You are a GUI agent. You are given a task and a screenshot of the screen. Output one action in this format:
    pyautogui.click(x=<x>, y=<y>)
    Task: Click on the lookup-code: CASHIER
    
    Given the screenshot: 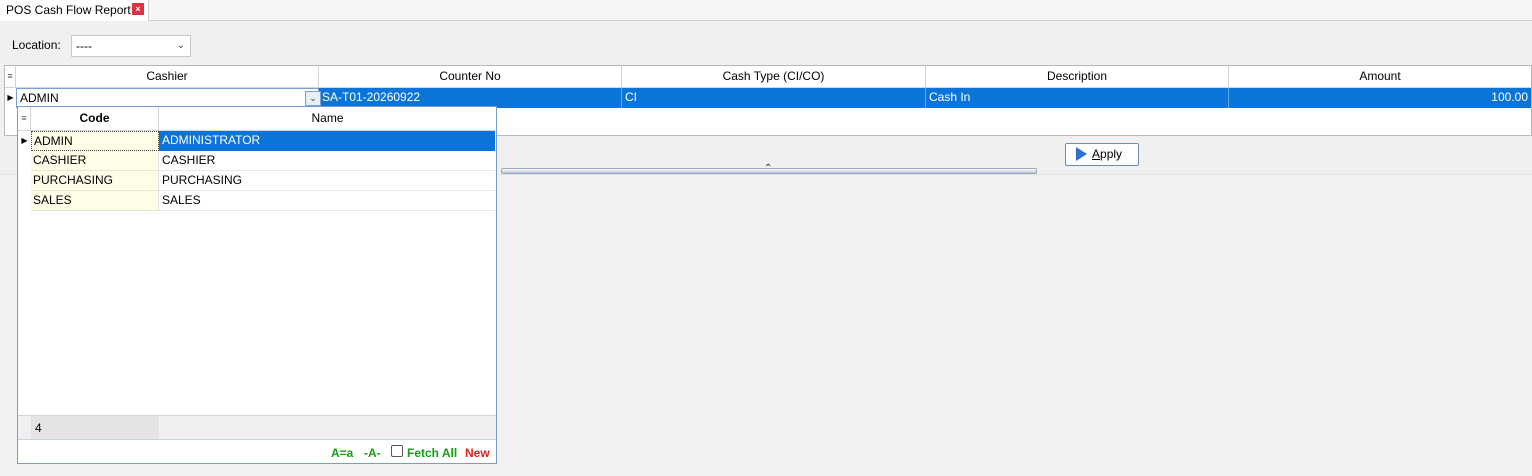 What is the action you would take?
    pyautogui.click(x=95, y=161)
    